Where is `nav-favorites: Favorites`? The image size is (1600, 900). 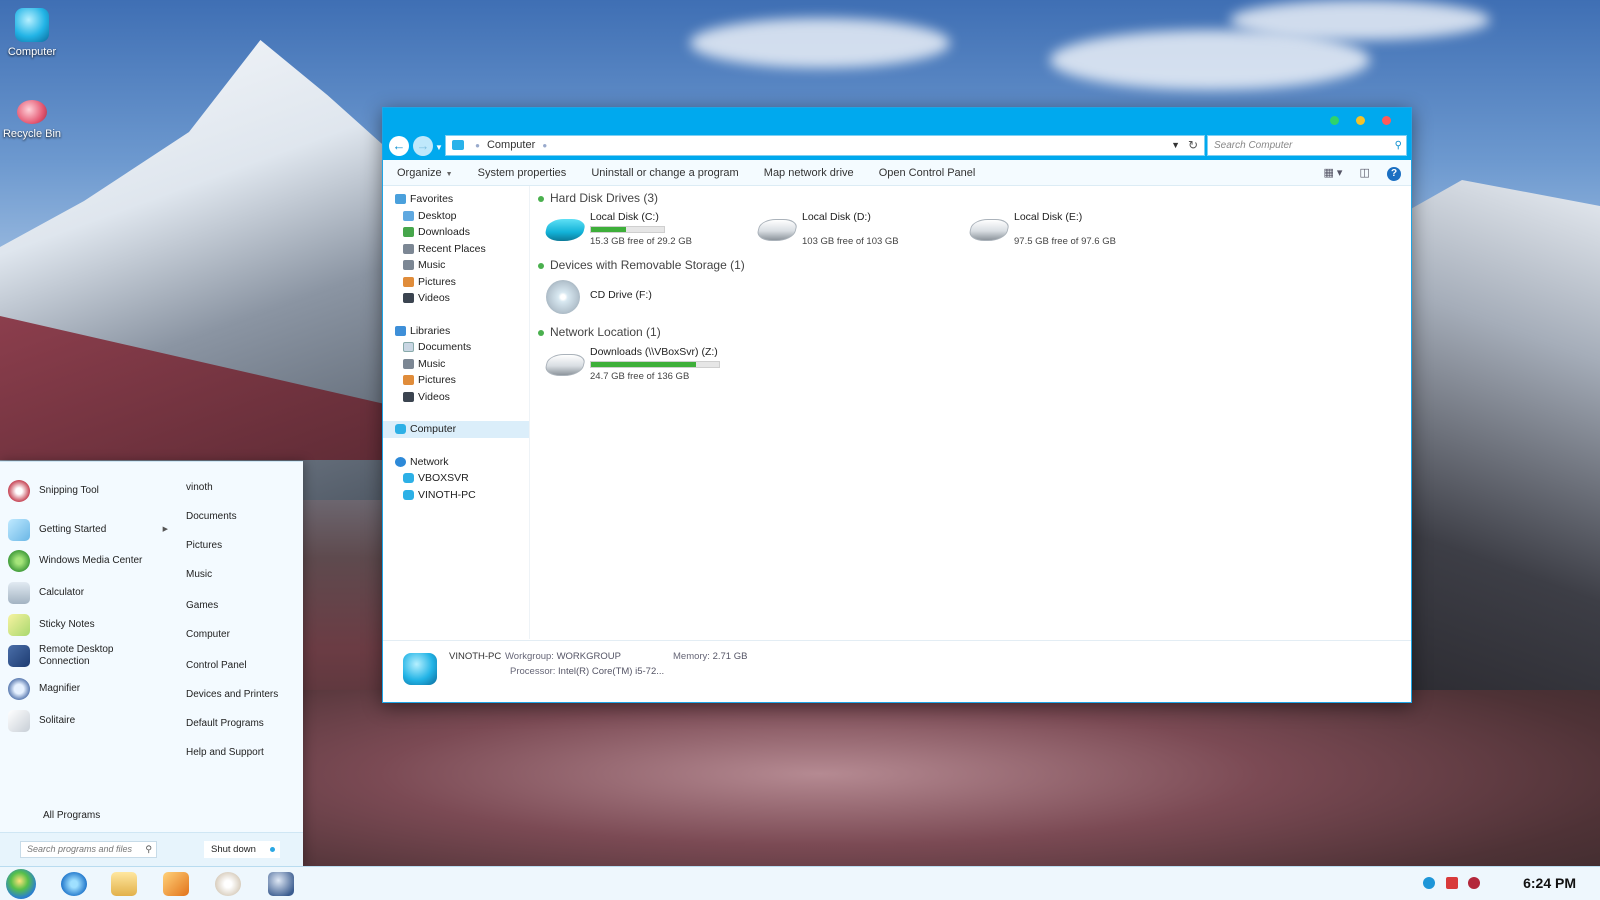 nav-favorites: Favorites is located at coordinates (456, 199).